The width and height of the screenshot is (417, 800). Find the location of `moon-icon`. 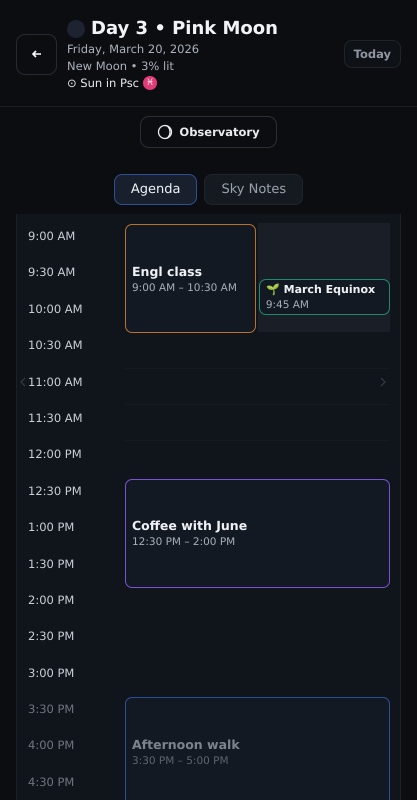

moon-icon is located at coordinates (165, 132).